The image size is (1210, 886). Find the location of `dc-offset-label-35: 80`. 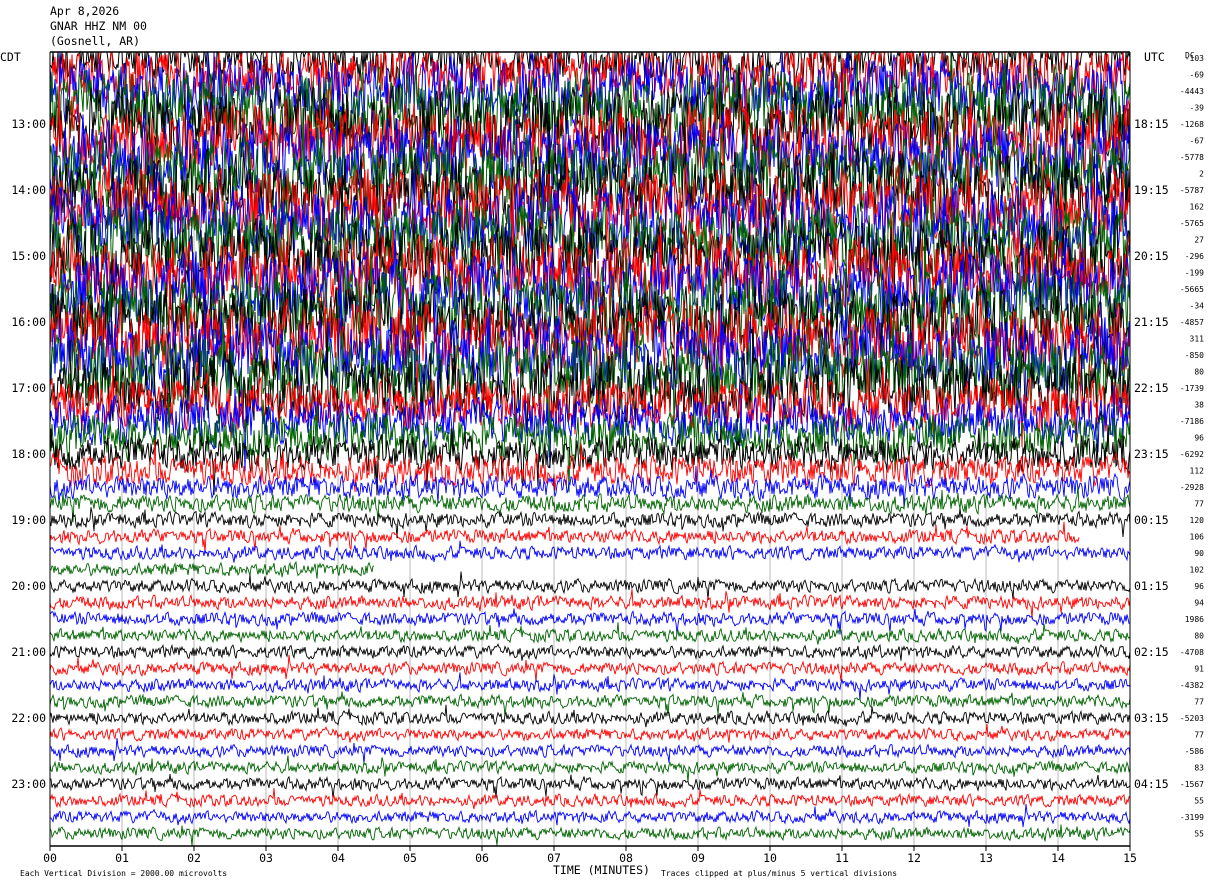

dc-offset-label-35: 80 is located at coordinates (1199, 636).